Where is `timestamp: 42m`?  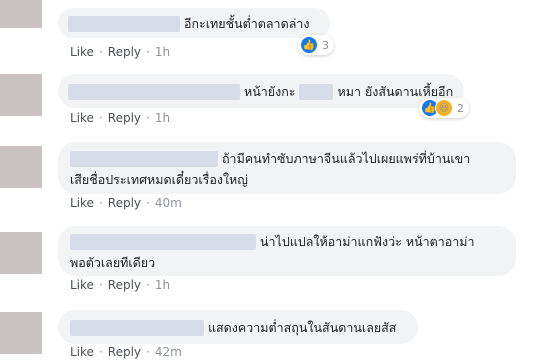
timestamp: 42m is located at coordinates (168, 352).